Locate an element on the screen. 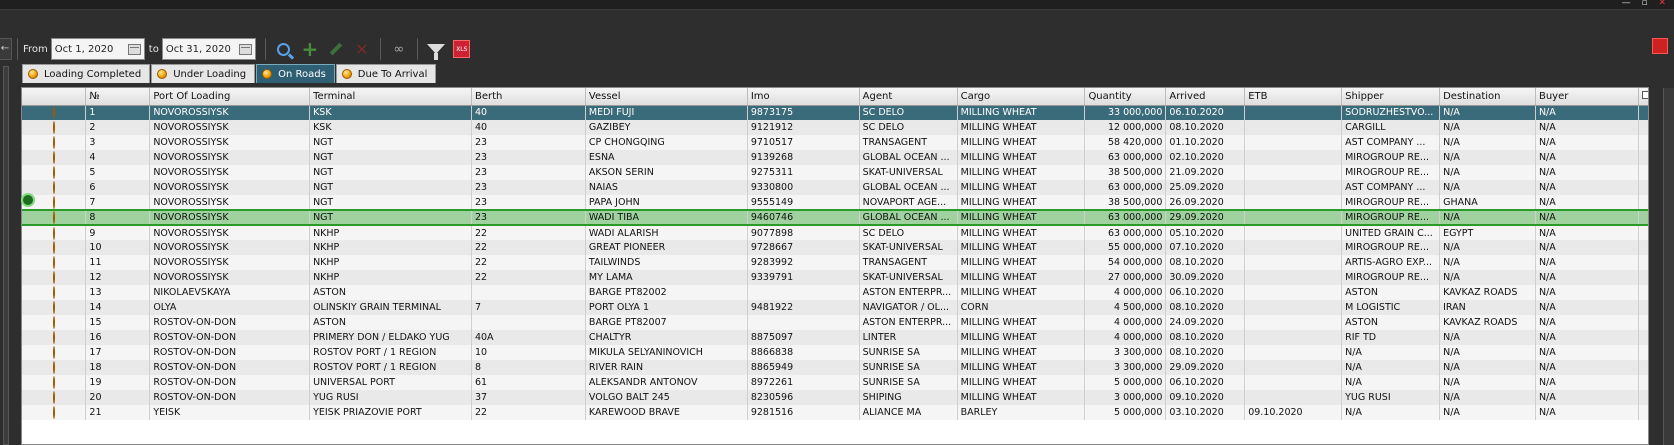 This screenshot has width=1674, height=445. export-excel-button: XLS is located at coordinates (462, 49).